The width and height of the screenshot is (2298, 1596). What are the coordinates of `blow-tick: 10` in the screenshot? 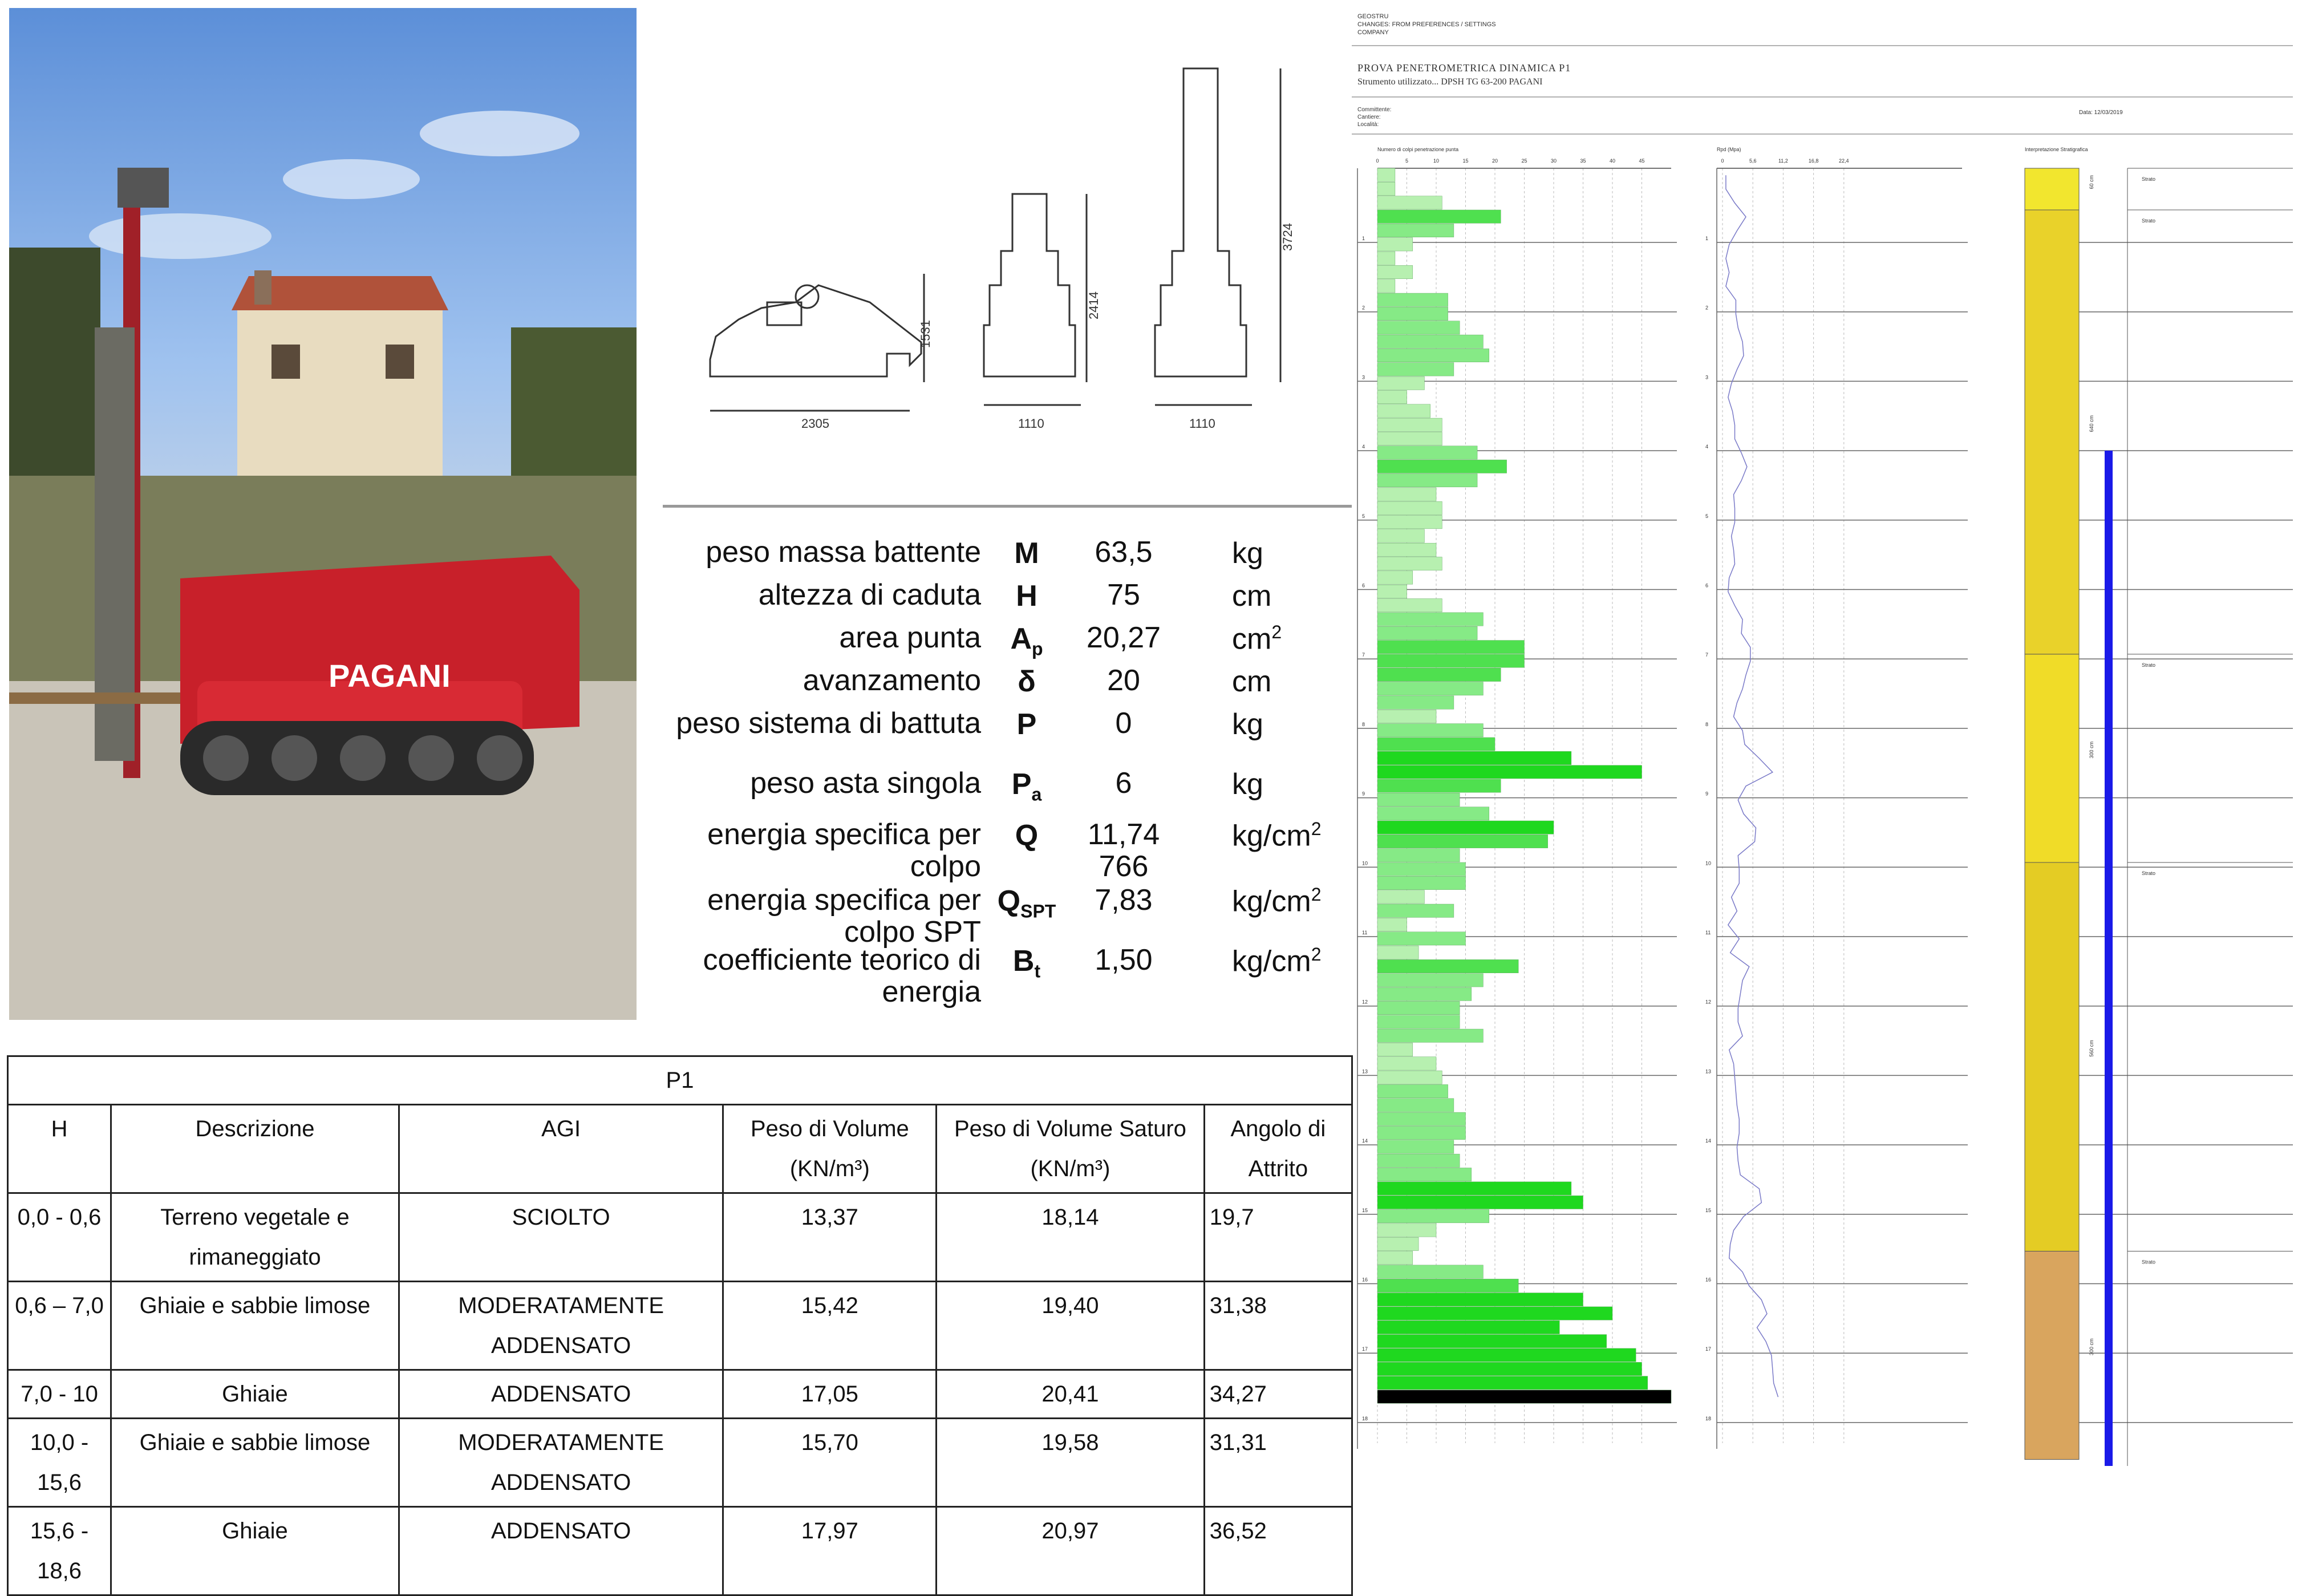 It's located at (1436, 161).